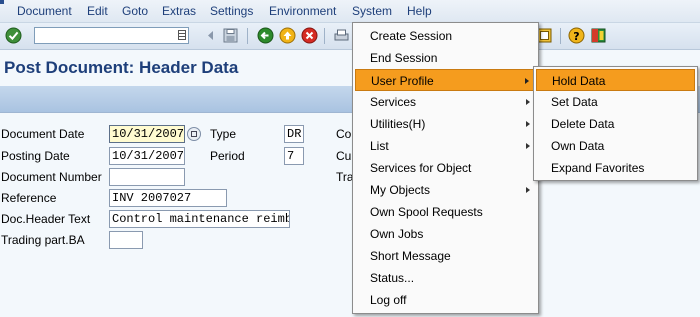 Image resolution: width=700 pixels, height=317 pixels. I want to click on menu-item-label: Own Spool Requests, so click(426, 212).